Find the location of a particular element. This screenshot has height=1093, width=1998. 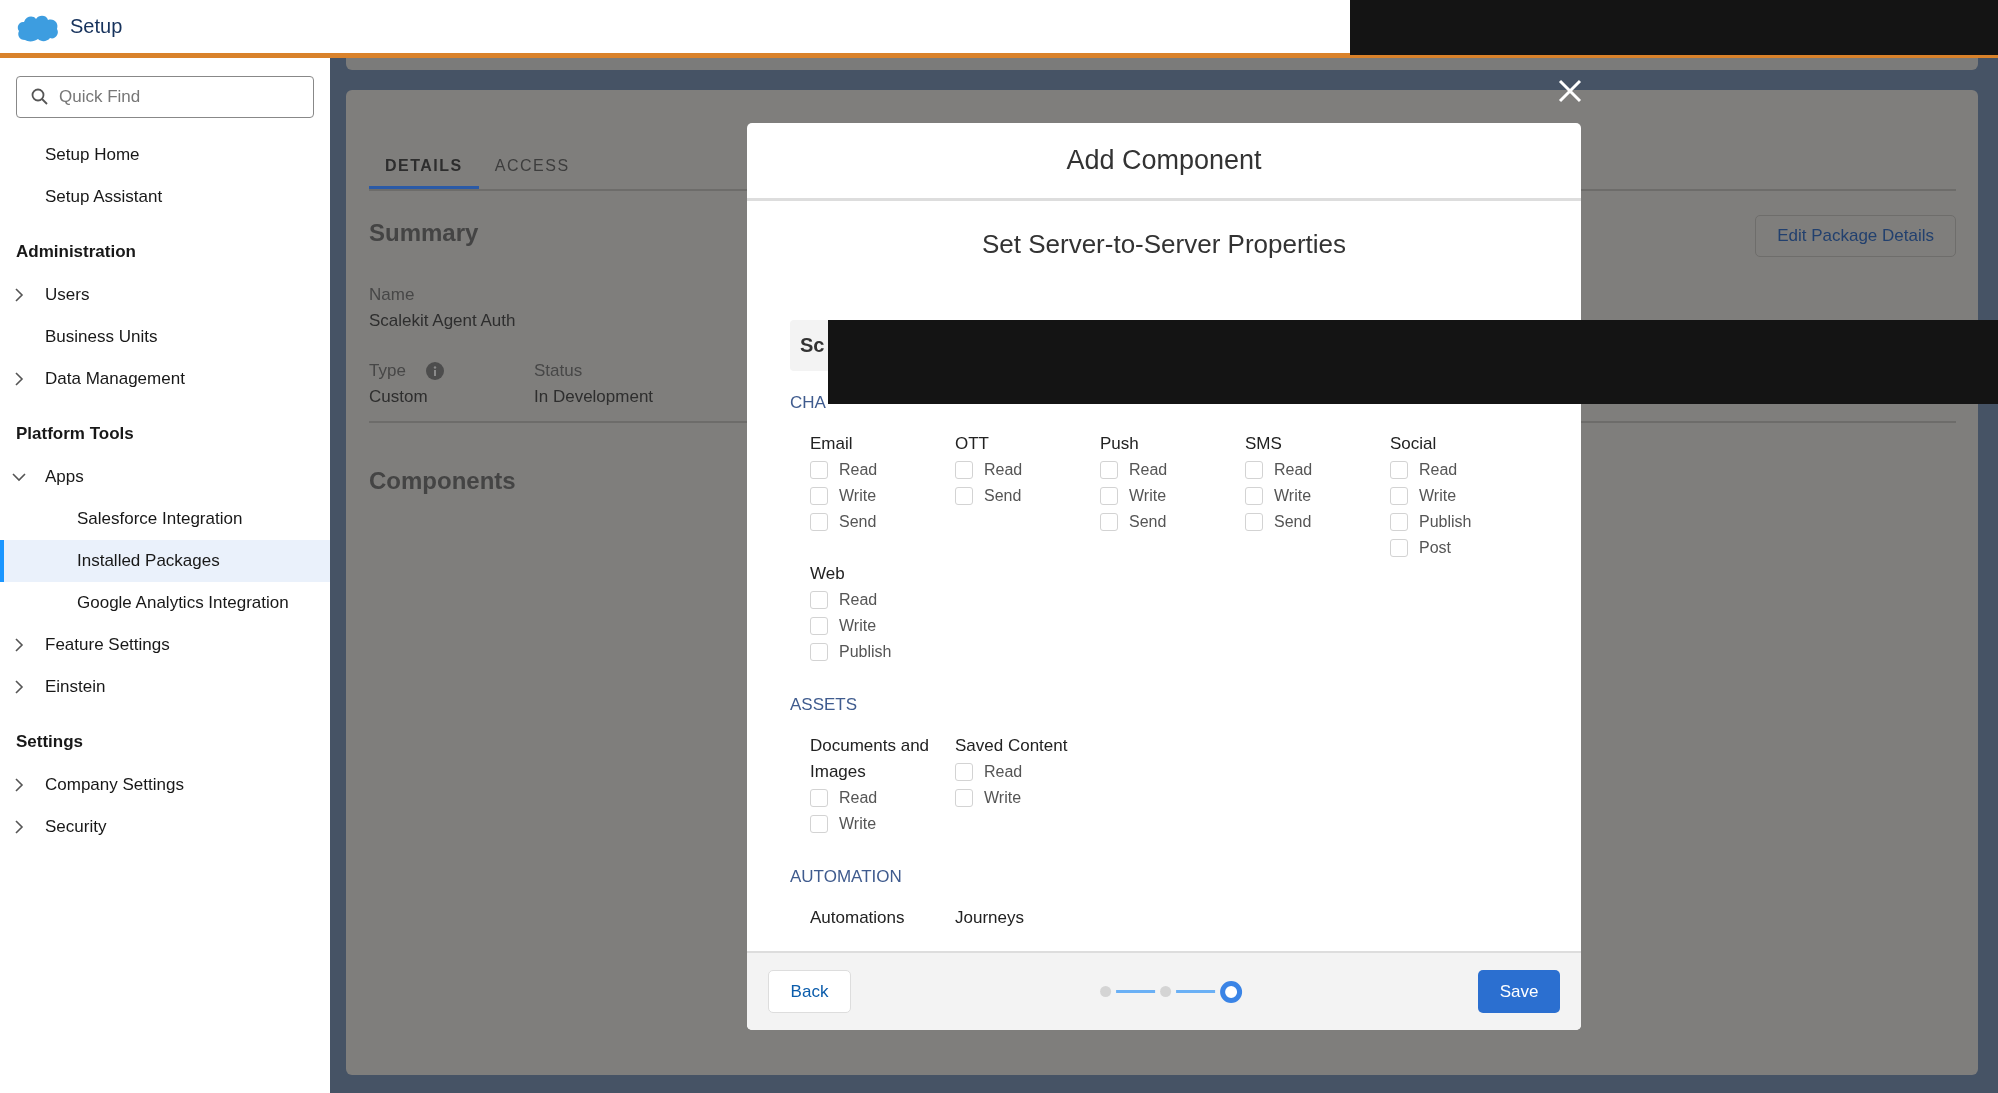

section-label: ASSETS is located at coordinates (824, 705).